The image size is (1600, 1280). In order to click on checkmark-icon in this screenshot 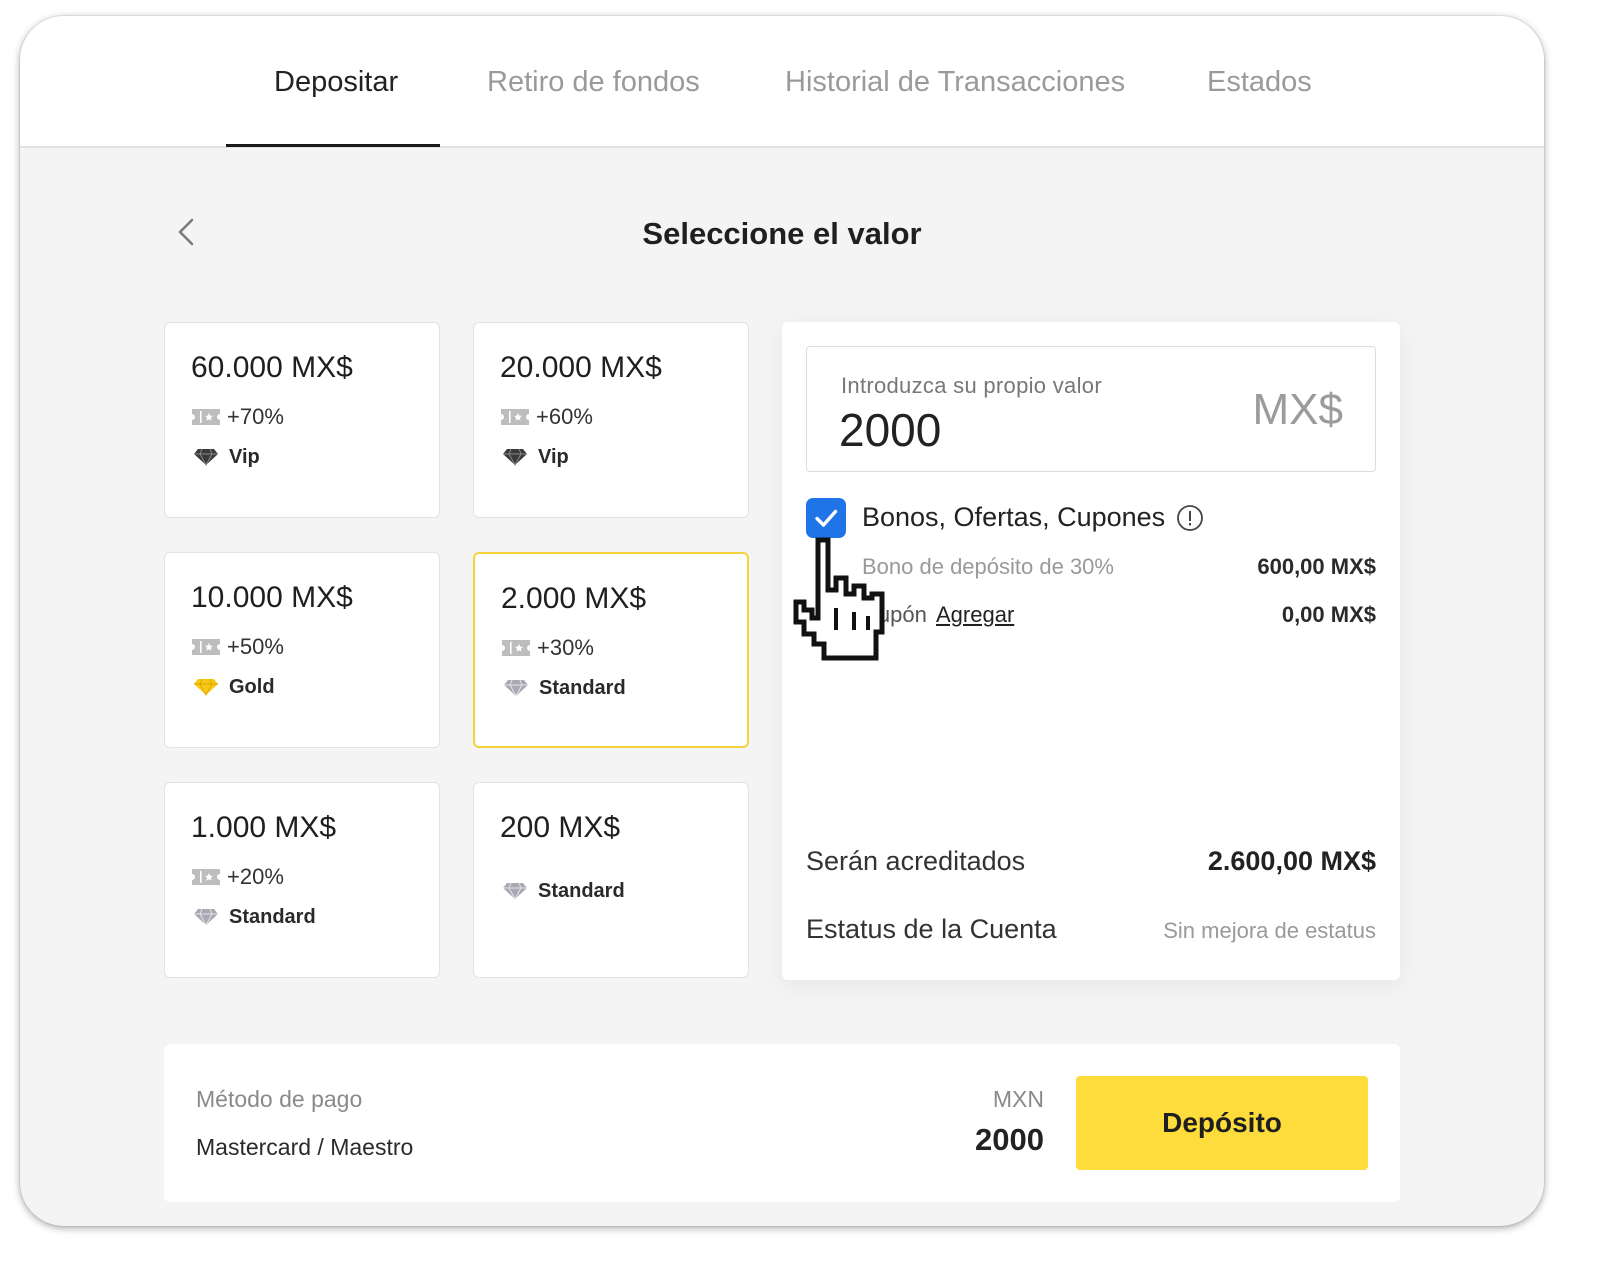, I will do `click(826, 518)`.